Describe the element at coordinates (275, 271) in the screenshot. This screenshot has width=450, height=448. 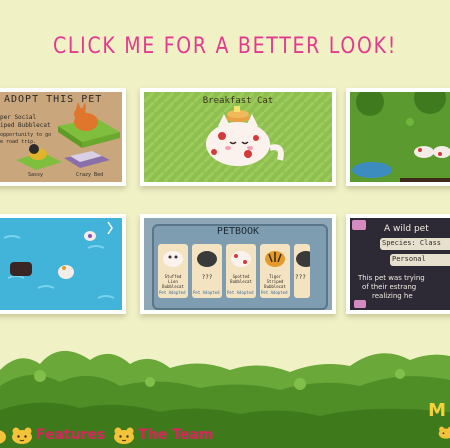
I see `petbook-card: Tiger Striped Bubblecat Pet Adopted` at that location.